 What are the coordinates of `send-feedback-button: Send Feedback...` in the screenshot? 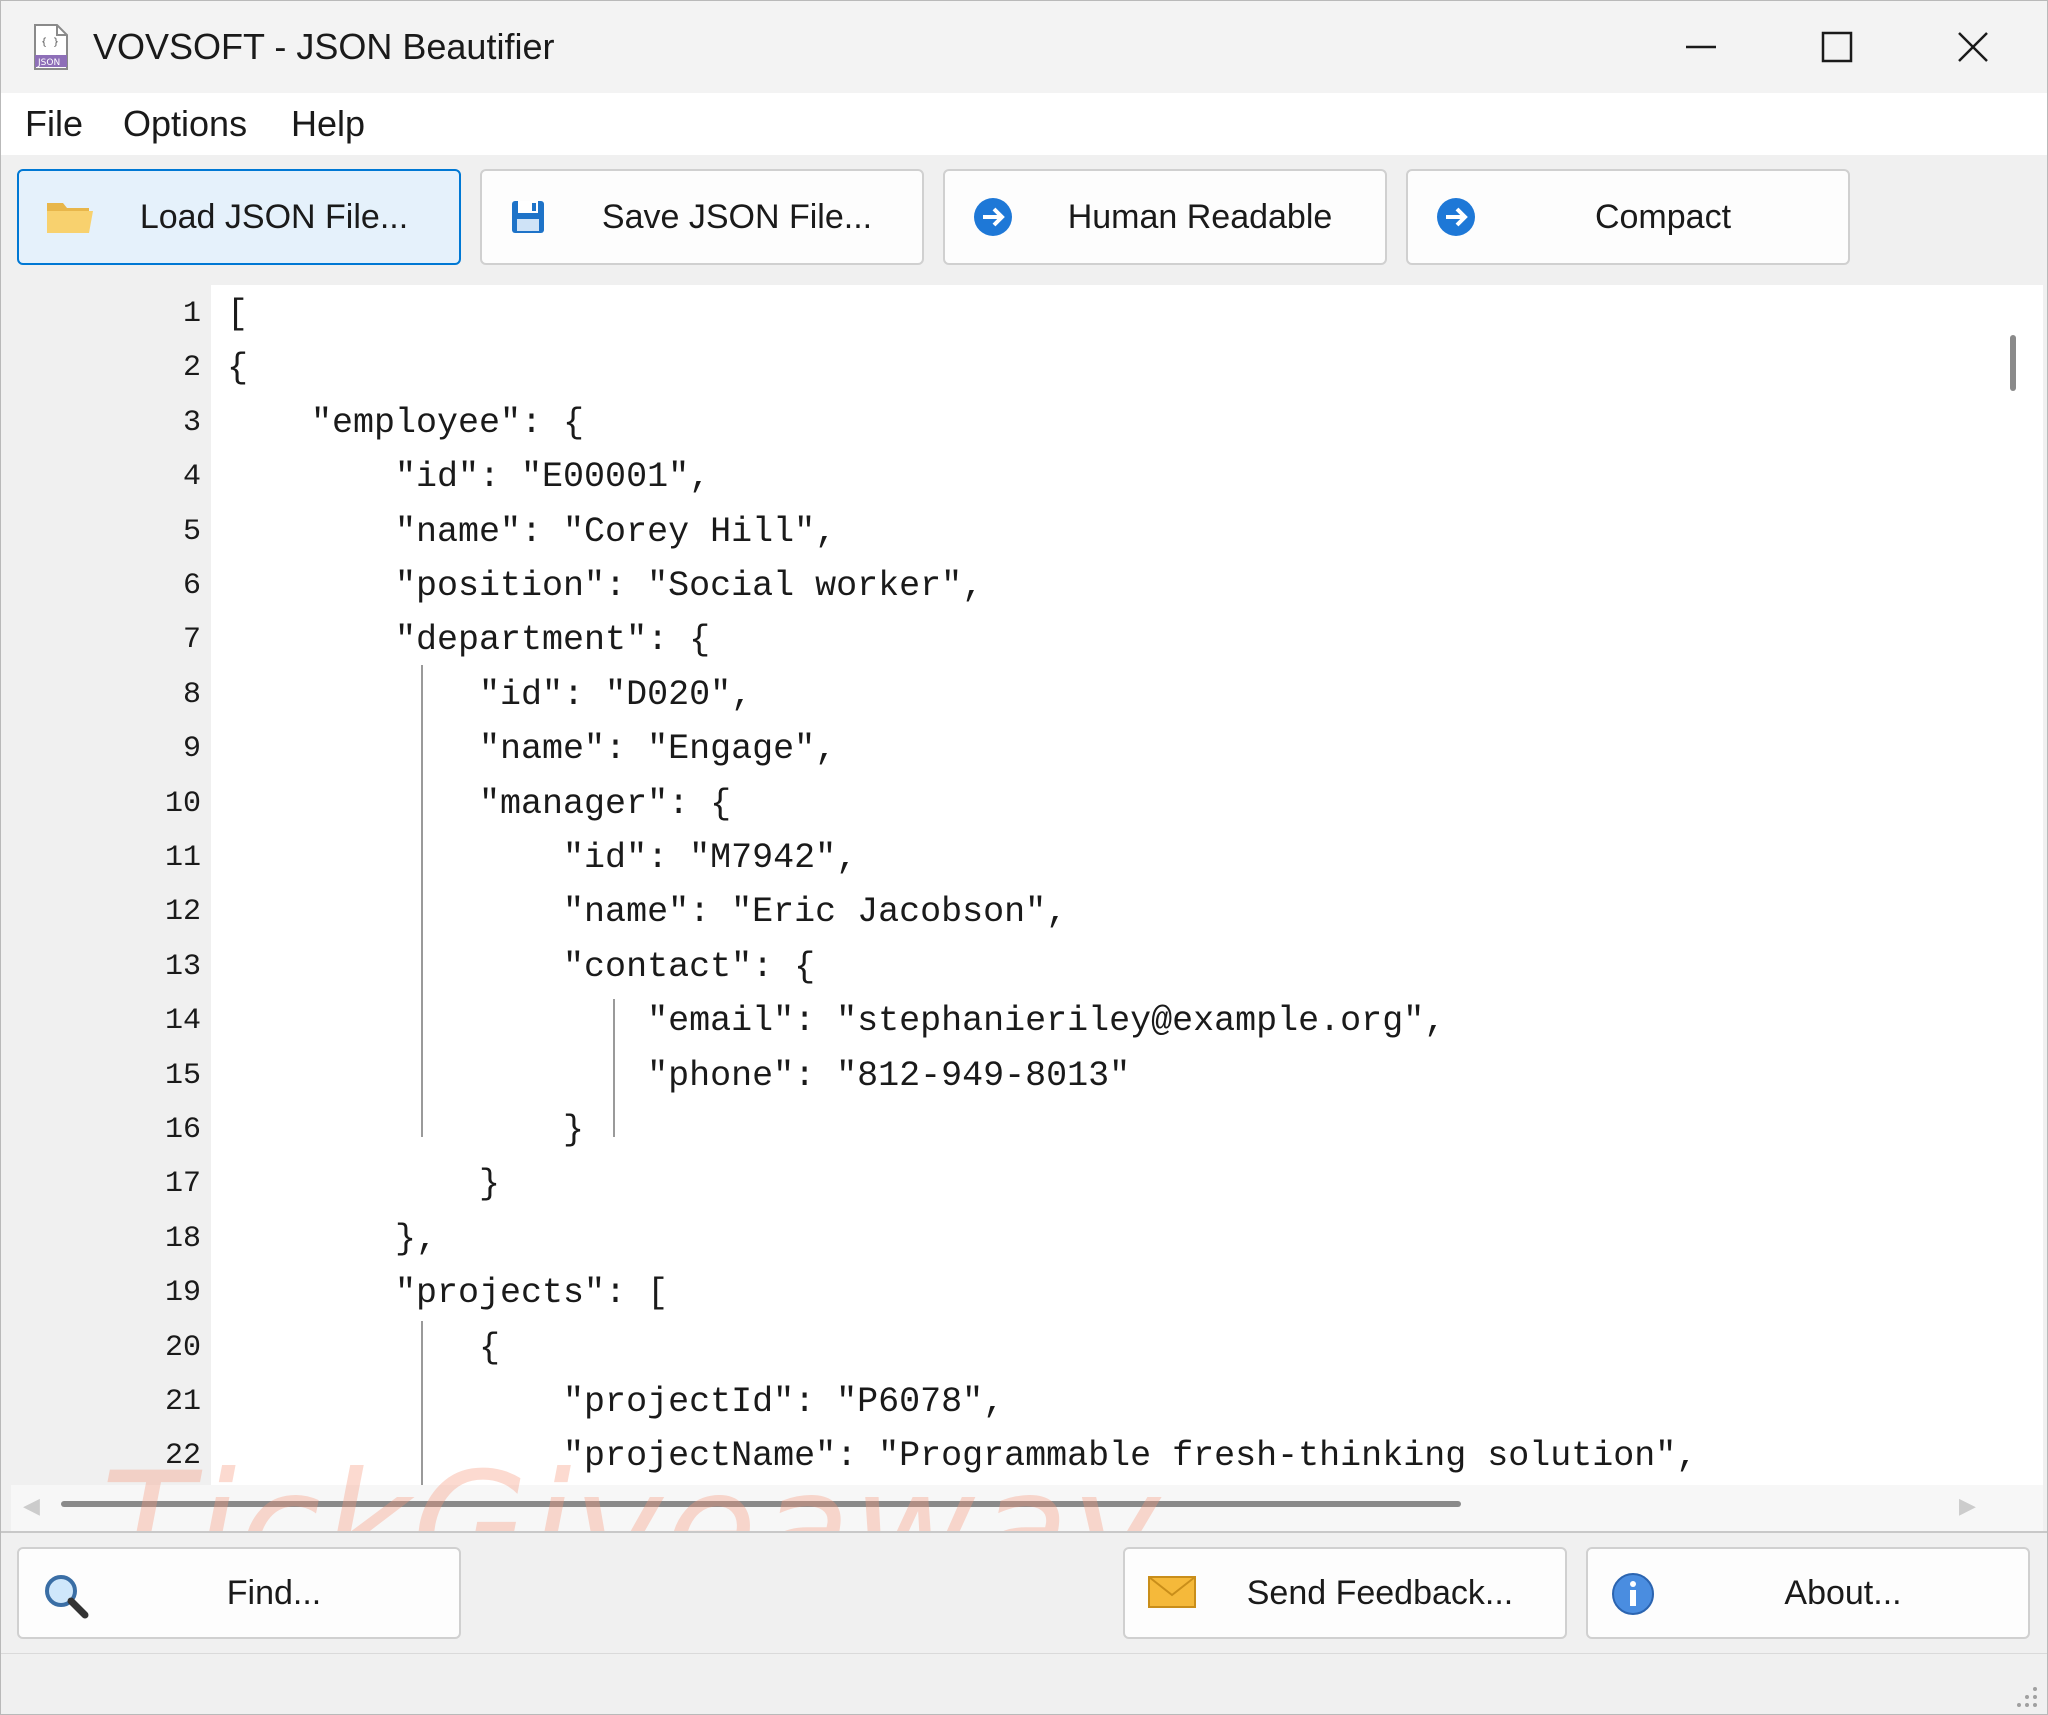 It's located at (1345, 1593).